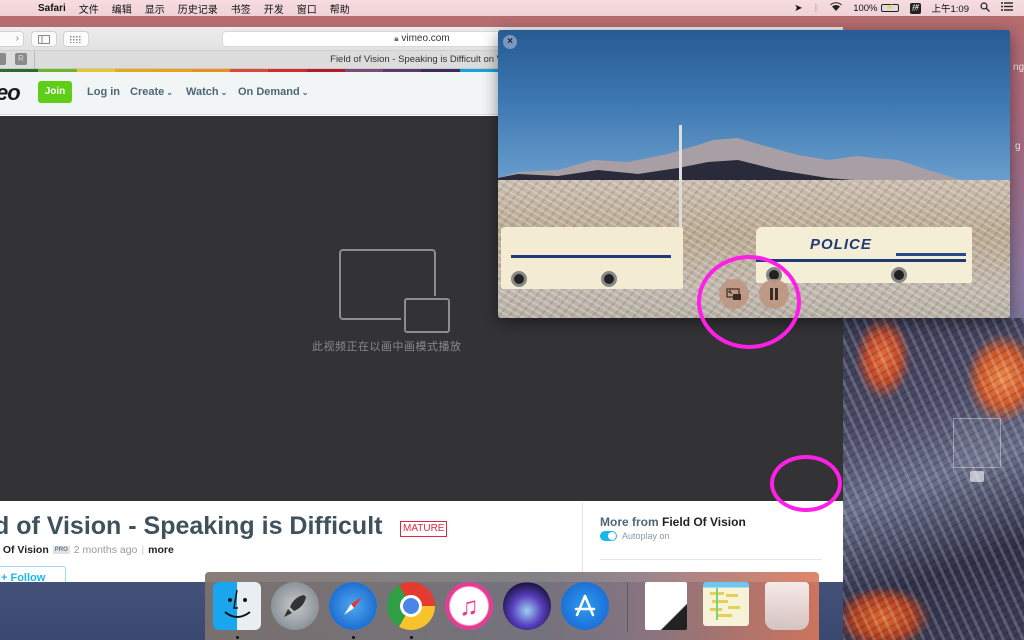  Describe the element at coordinates (394, 291) in the screenshot. I see `picture-in-picture-placeholder-icon` at that location.